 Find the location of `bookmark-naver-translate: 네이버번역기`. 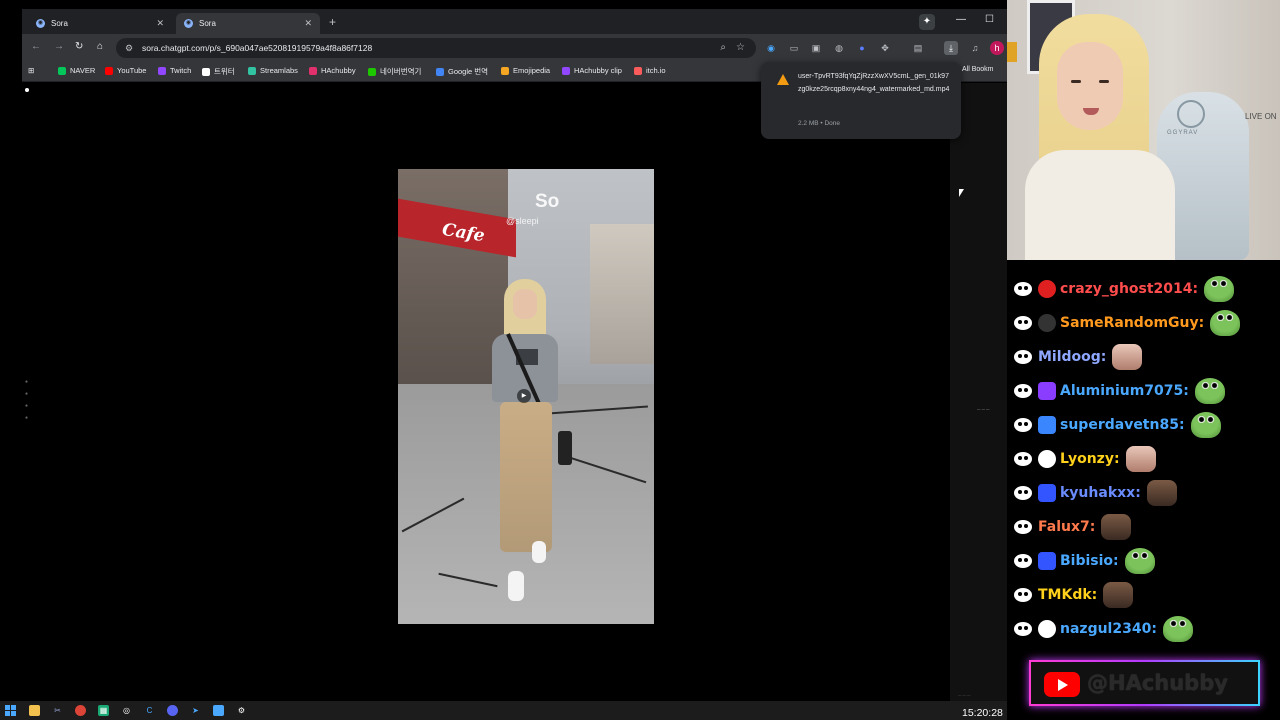

bookmark-naver-translate: 네이버번역기 is located at coordinates (394, 71).